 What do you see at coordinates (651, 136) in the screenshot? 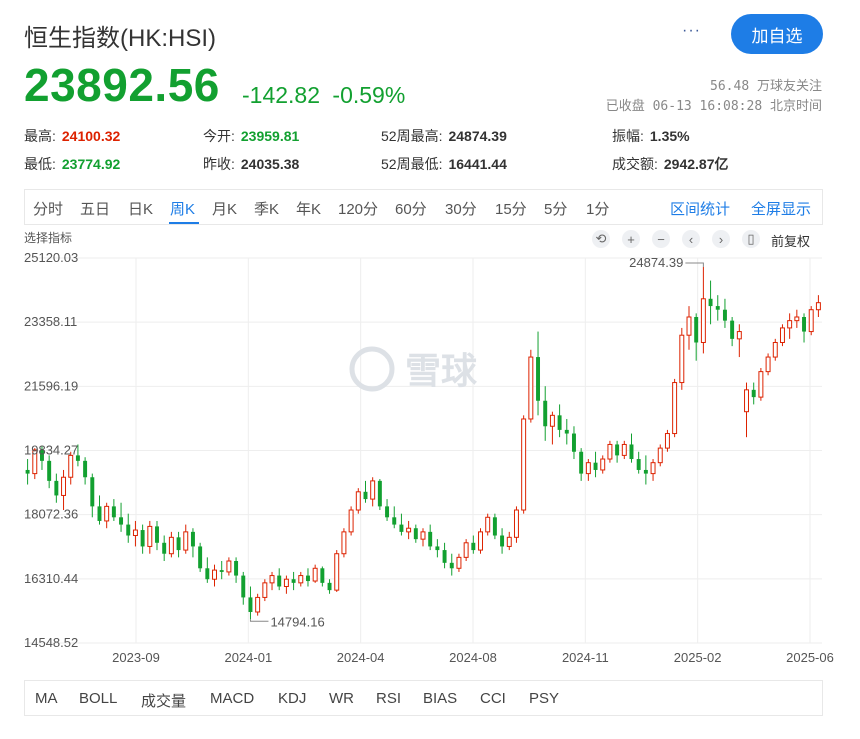
I see `stat-amplitude: 振幅: 1.35%` at bounding box center [651, 136].